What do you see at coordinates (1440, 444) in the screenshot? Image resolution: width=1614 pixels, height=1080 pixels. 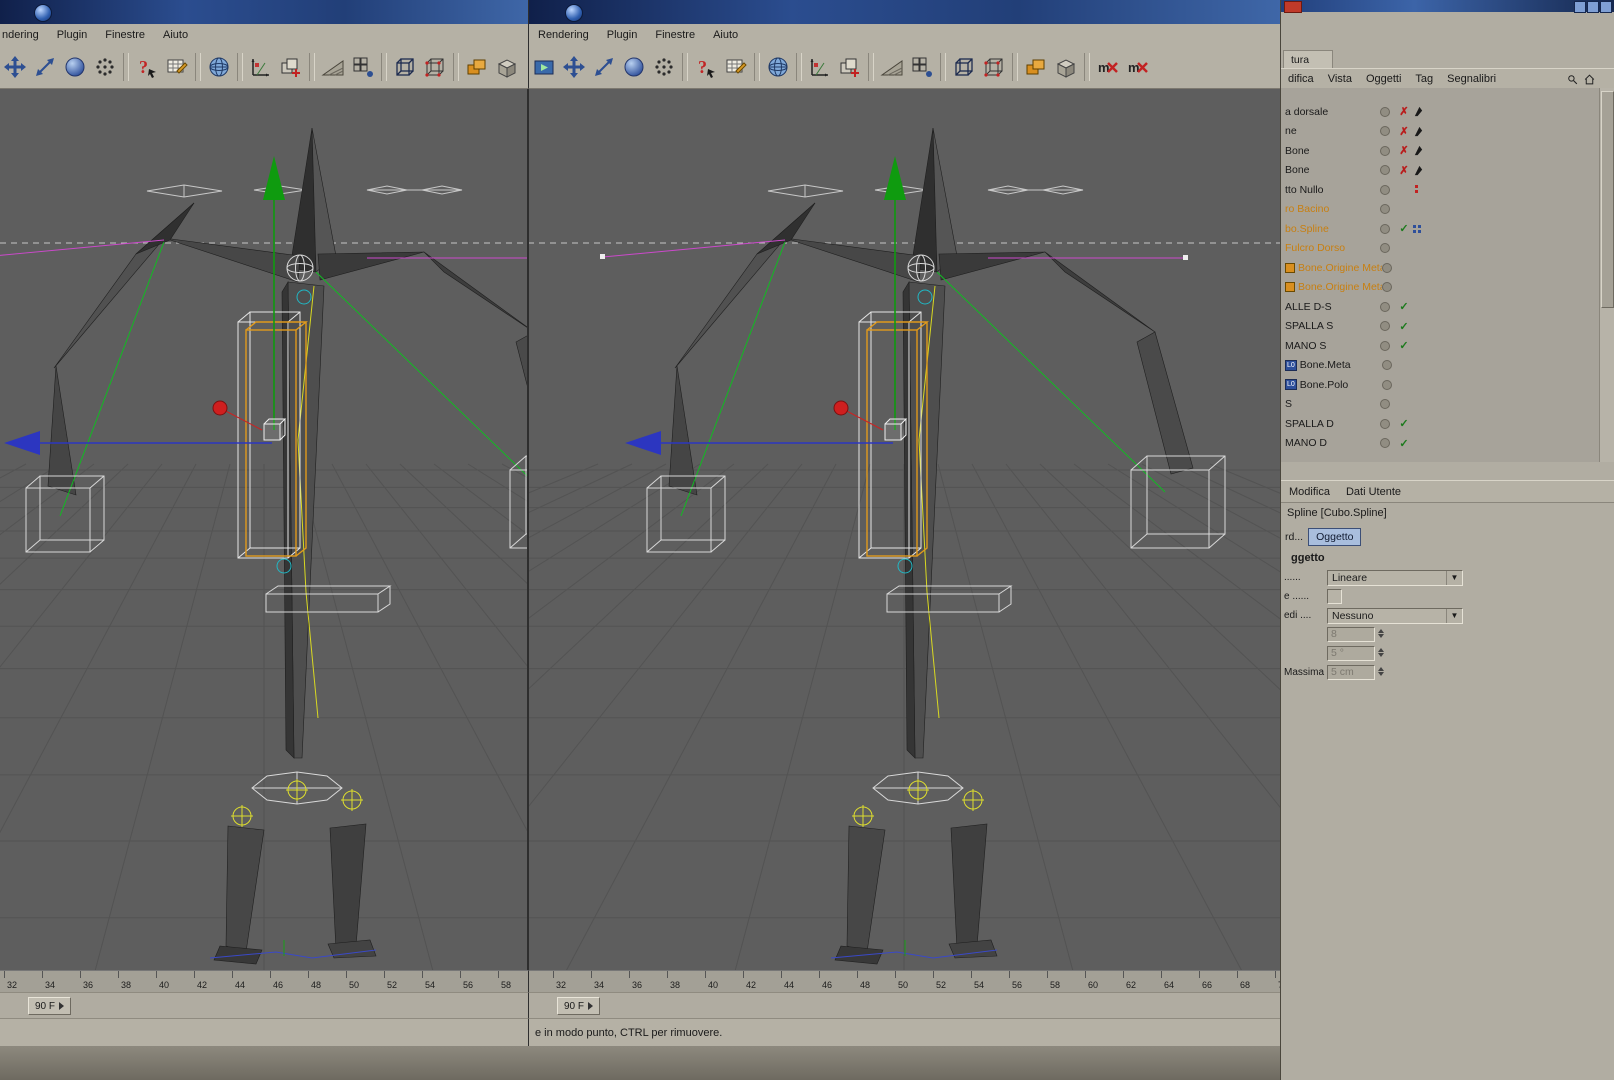 I see `object-item: MANO D ✓` at bounding box center [1440, 444].